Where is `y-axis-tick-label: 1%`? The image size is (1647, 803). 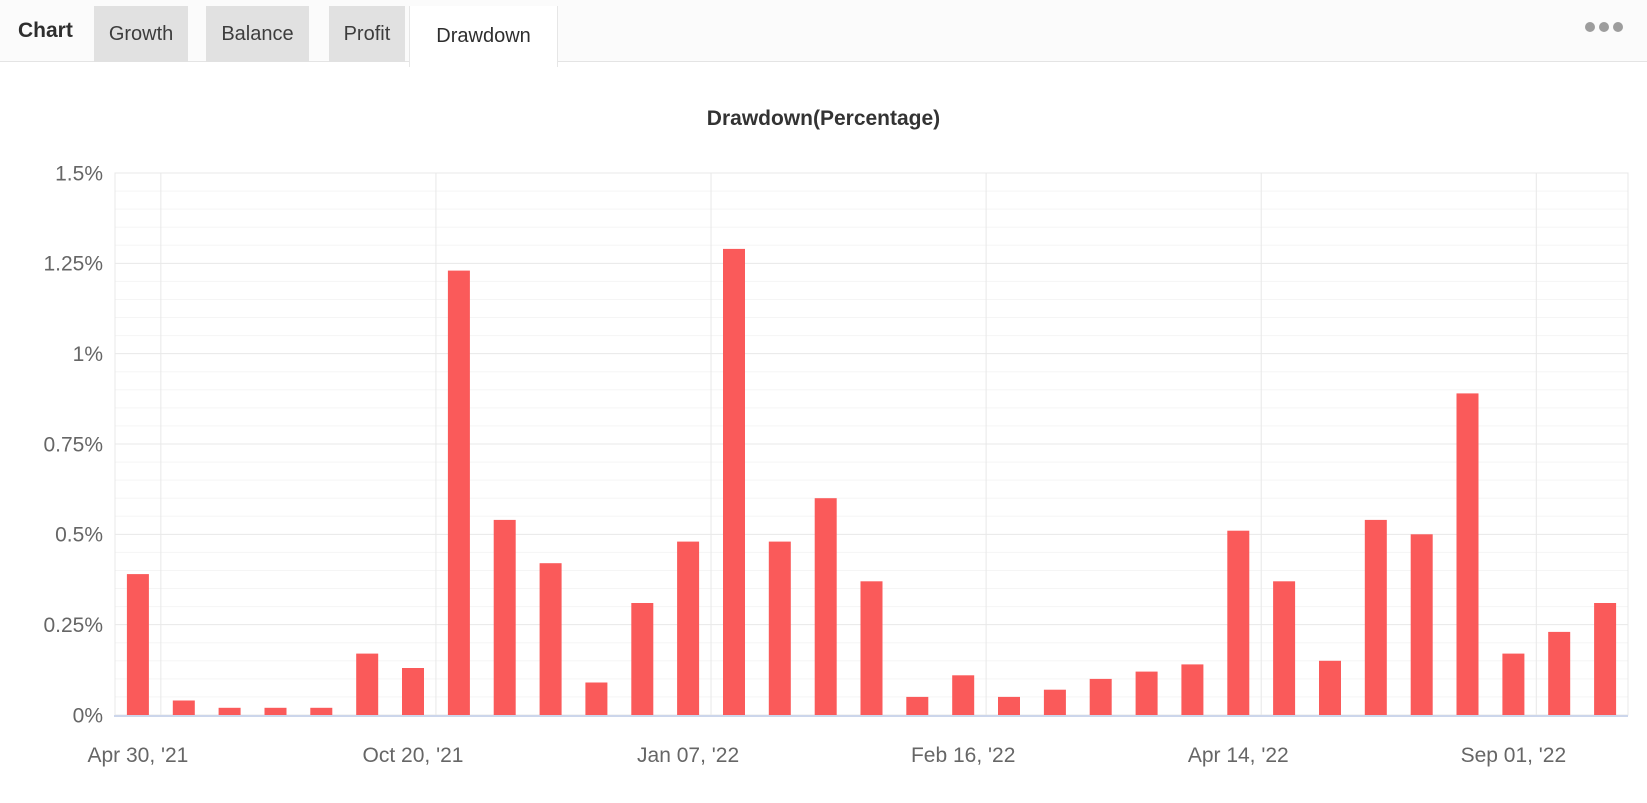
y-axis-tick-label: 1% is located at coordinates (88, 354).